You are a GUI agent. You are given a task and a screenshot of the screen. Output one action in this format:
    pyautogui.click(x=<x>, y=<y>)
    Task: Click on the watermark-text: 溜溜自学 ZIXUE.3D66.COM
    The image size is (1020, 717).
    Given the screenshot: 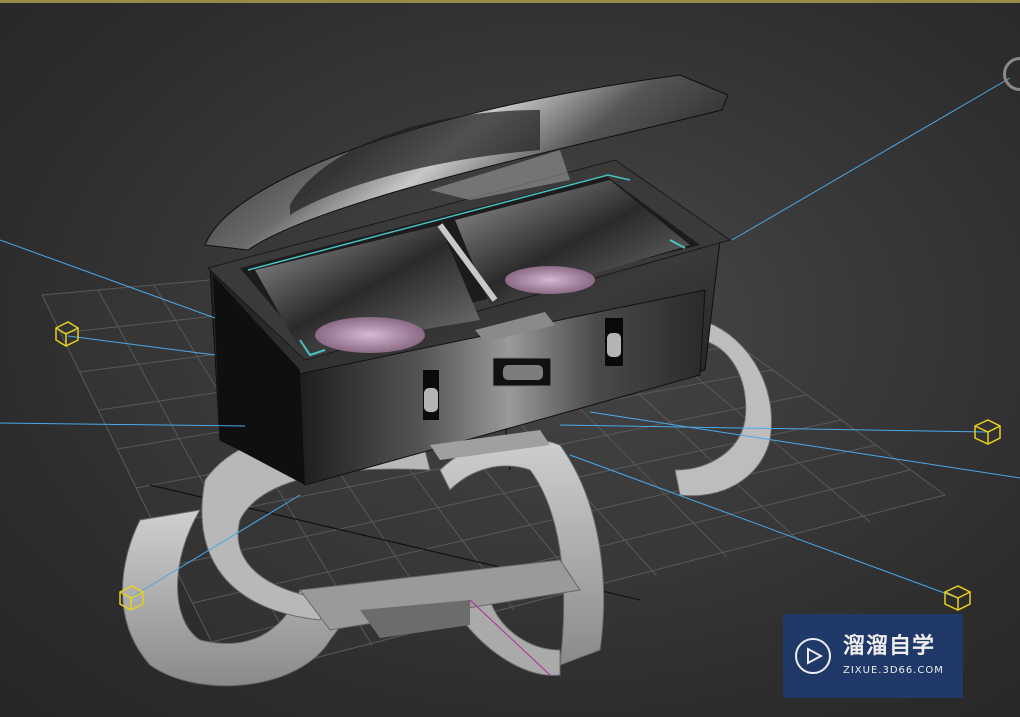 What is the action you would take?
    pyautogui.click(x=893, y=656)
    